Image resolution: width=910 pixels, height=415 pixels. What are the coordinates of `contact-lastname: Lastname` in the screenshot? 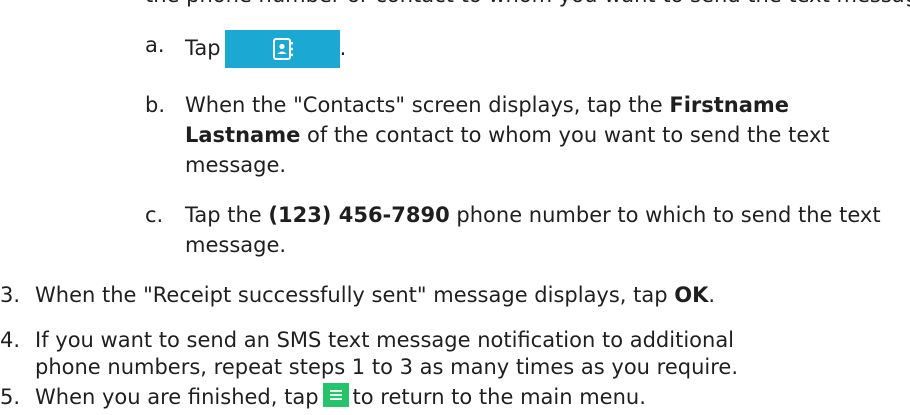 It's located at (243, 135).